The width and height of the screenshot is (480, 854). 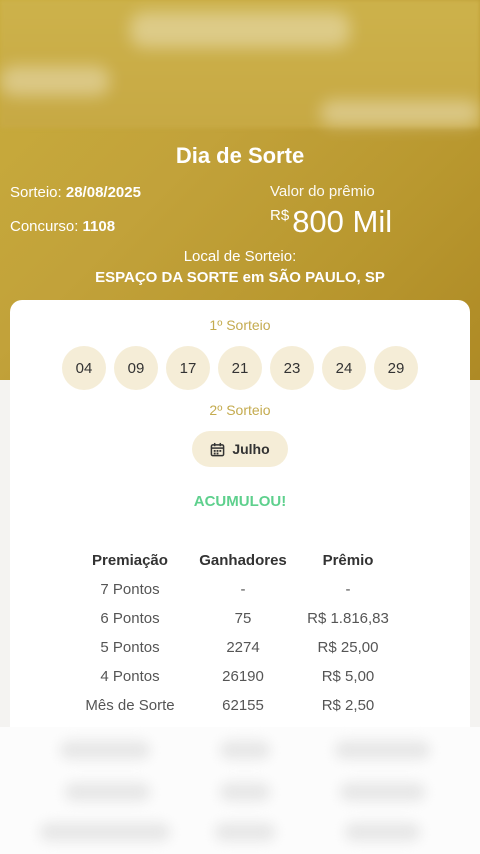 I want to click on second-draw-label: 2º Sorteio, so click(x=240, y=410).